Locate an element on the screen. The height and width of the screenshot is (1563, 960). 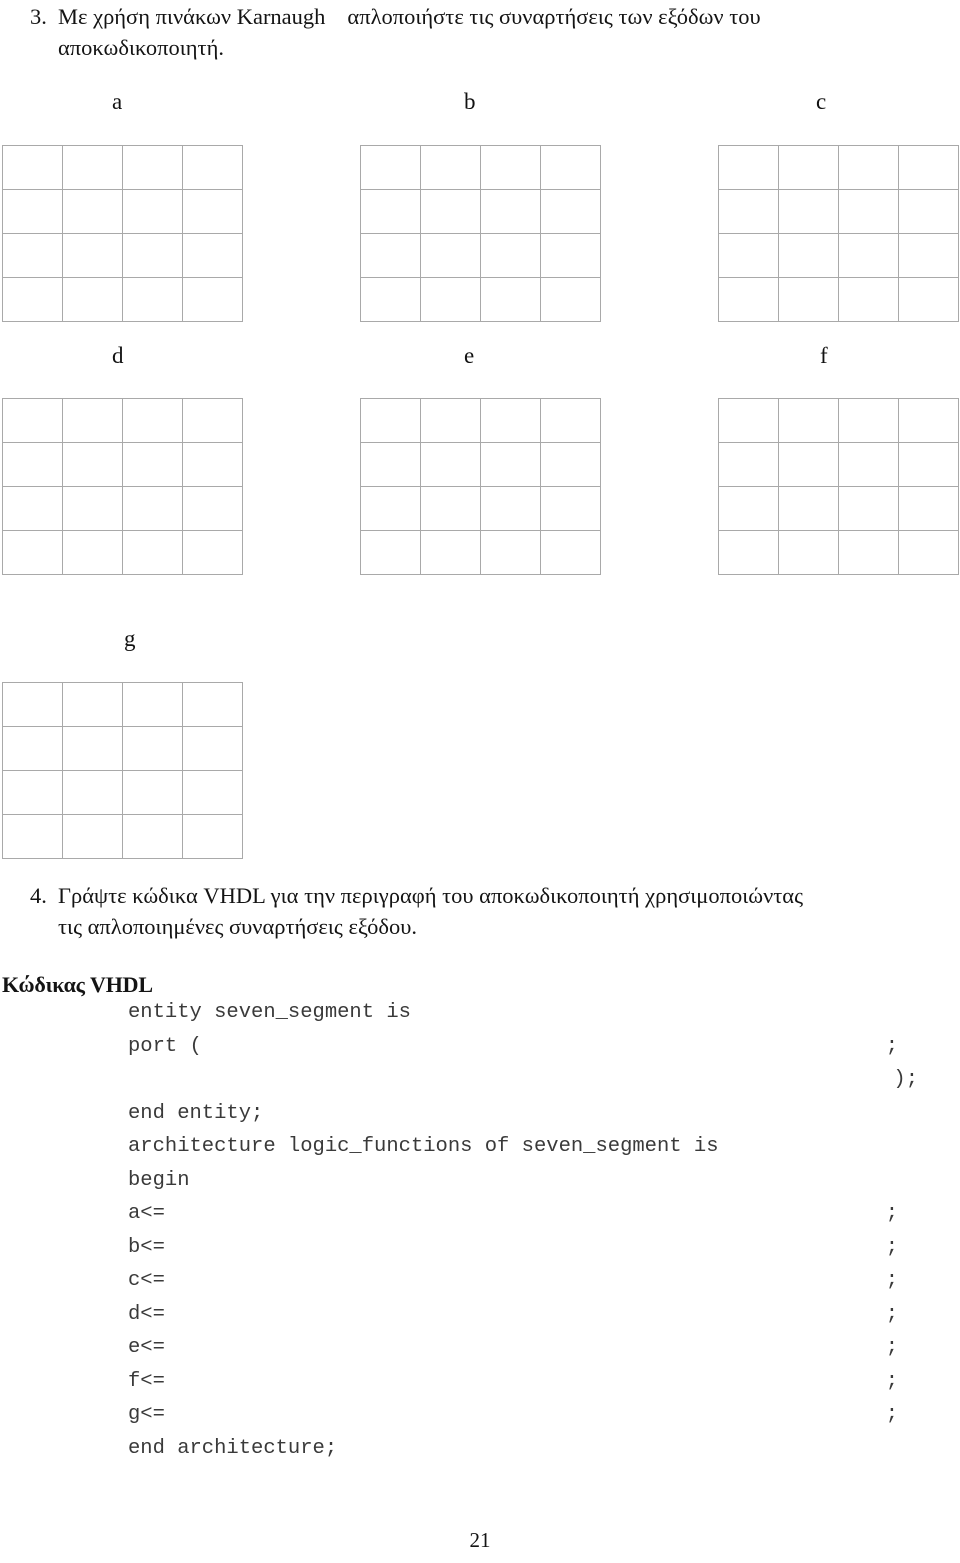
kmap-grid-b is located at coordinates (480, 233).